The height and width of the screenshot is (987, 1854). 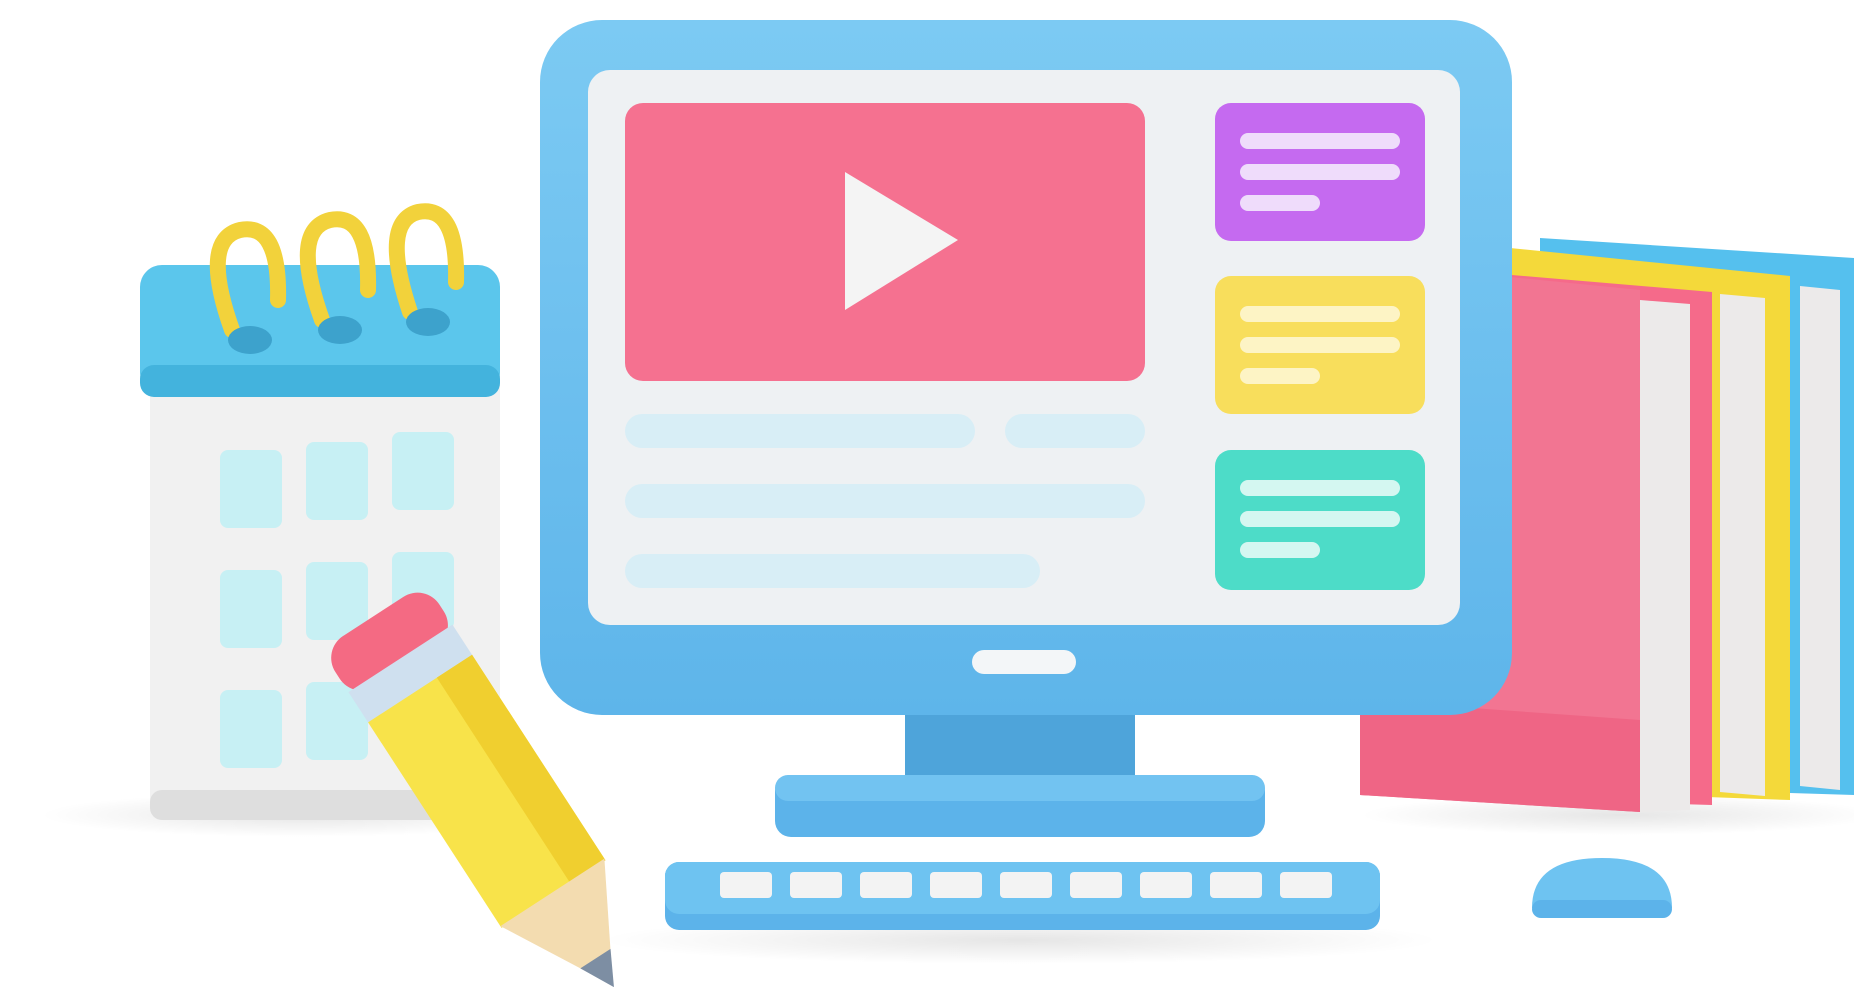 What do you see at coordinates (1602, 888) in the screenshot?
I see `mouse-icon` at bounding box center [1602, 888].